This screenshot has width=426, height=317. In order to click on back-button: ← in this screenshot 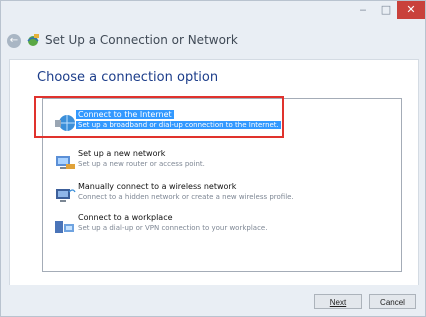, I will do `click(14, 41)`.